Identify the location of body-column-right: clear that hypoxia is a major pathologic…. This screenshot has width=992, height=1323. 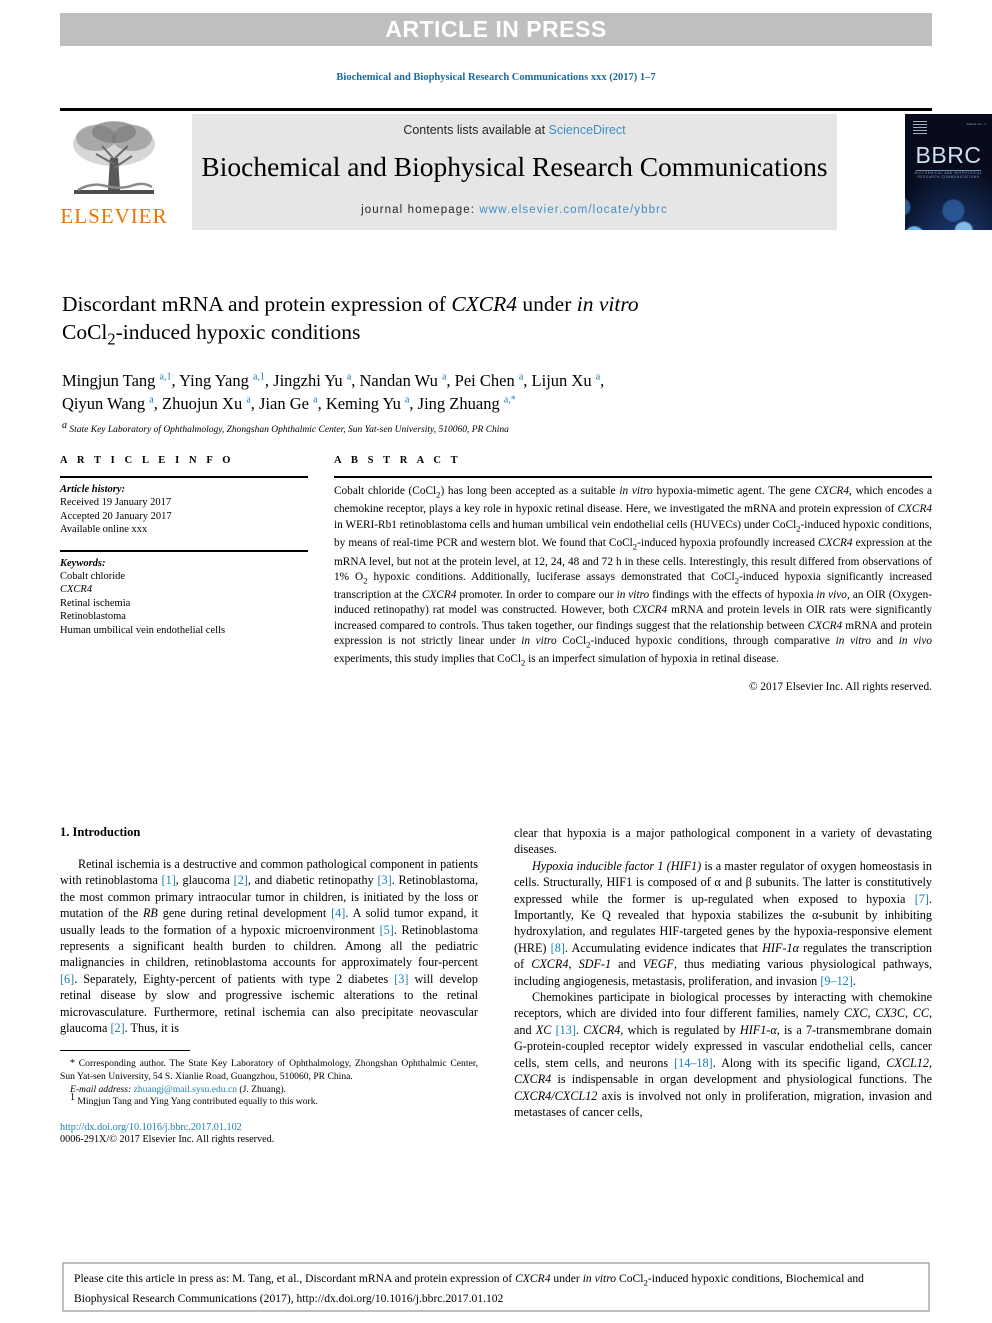
(723, 1032).